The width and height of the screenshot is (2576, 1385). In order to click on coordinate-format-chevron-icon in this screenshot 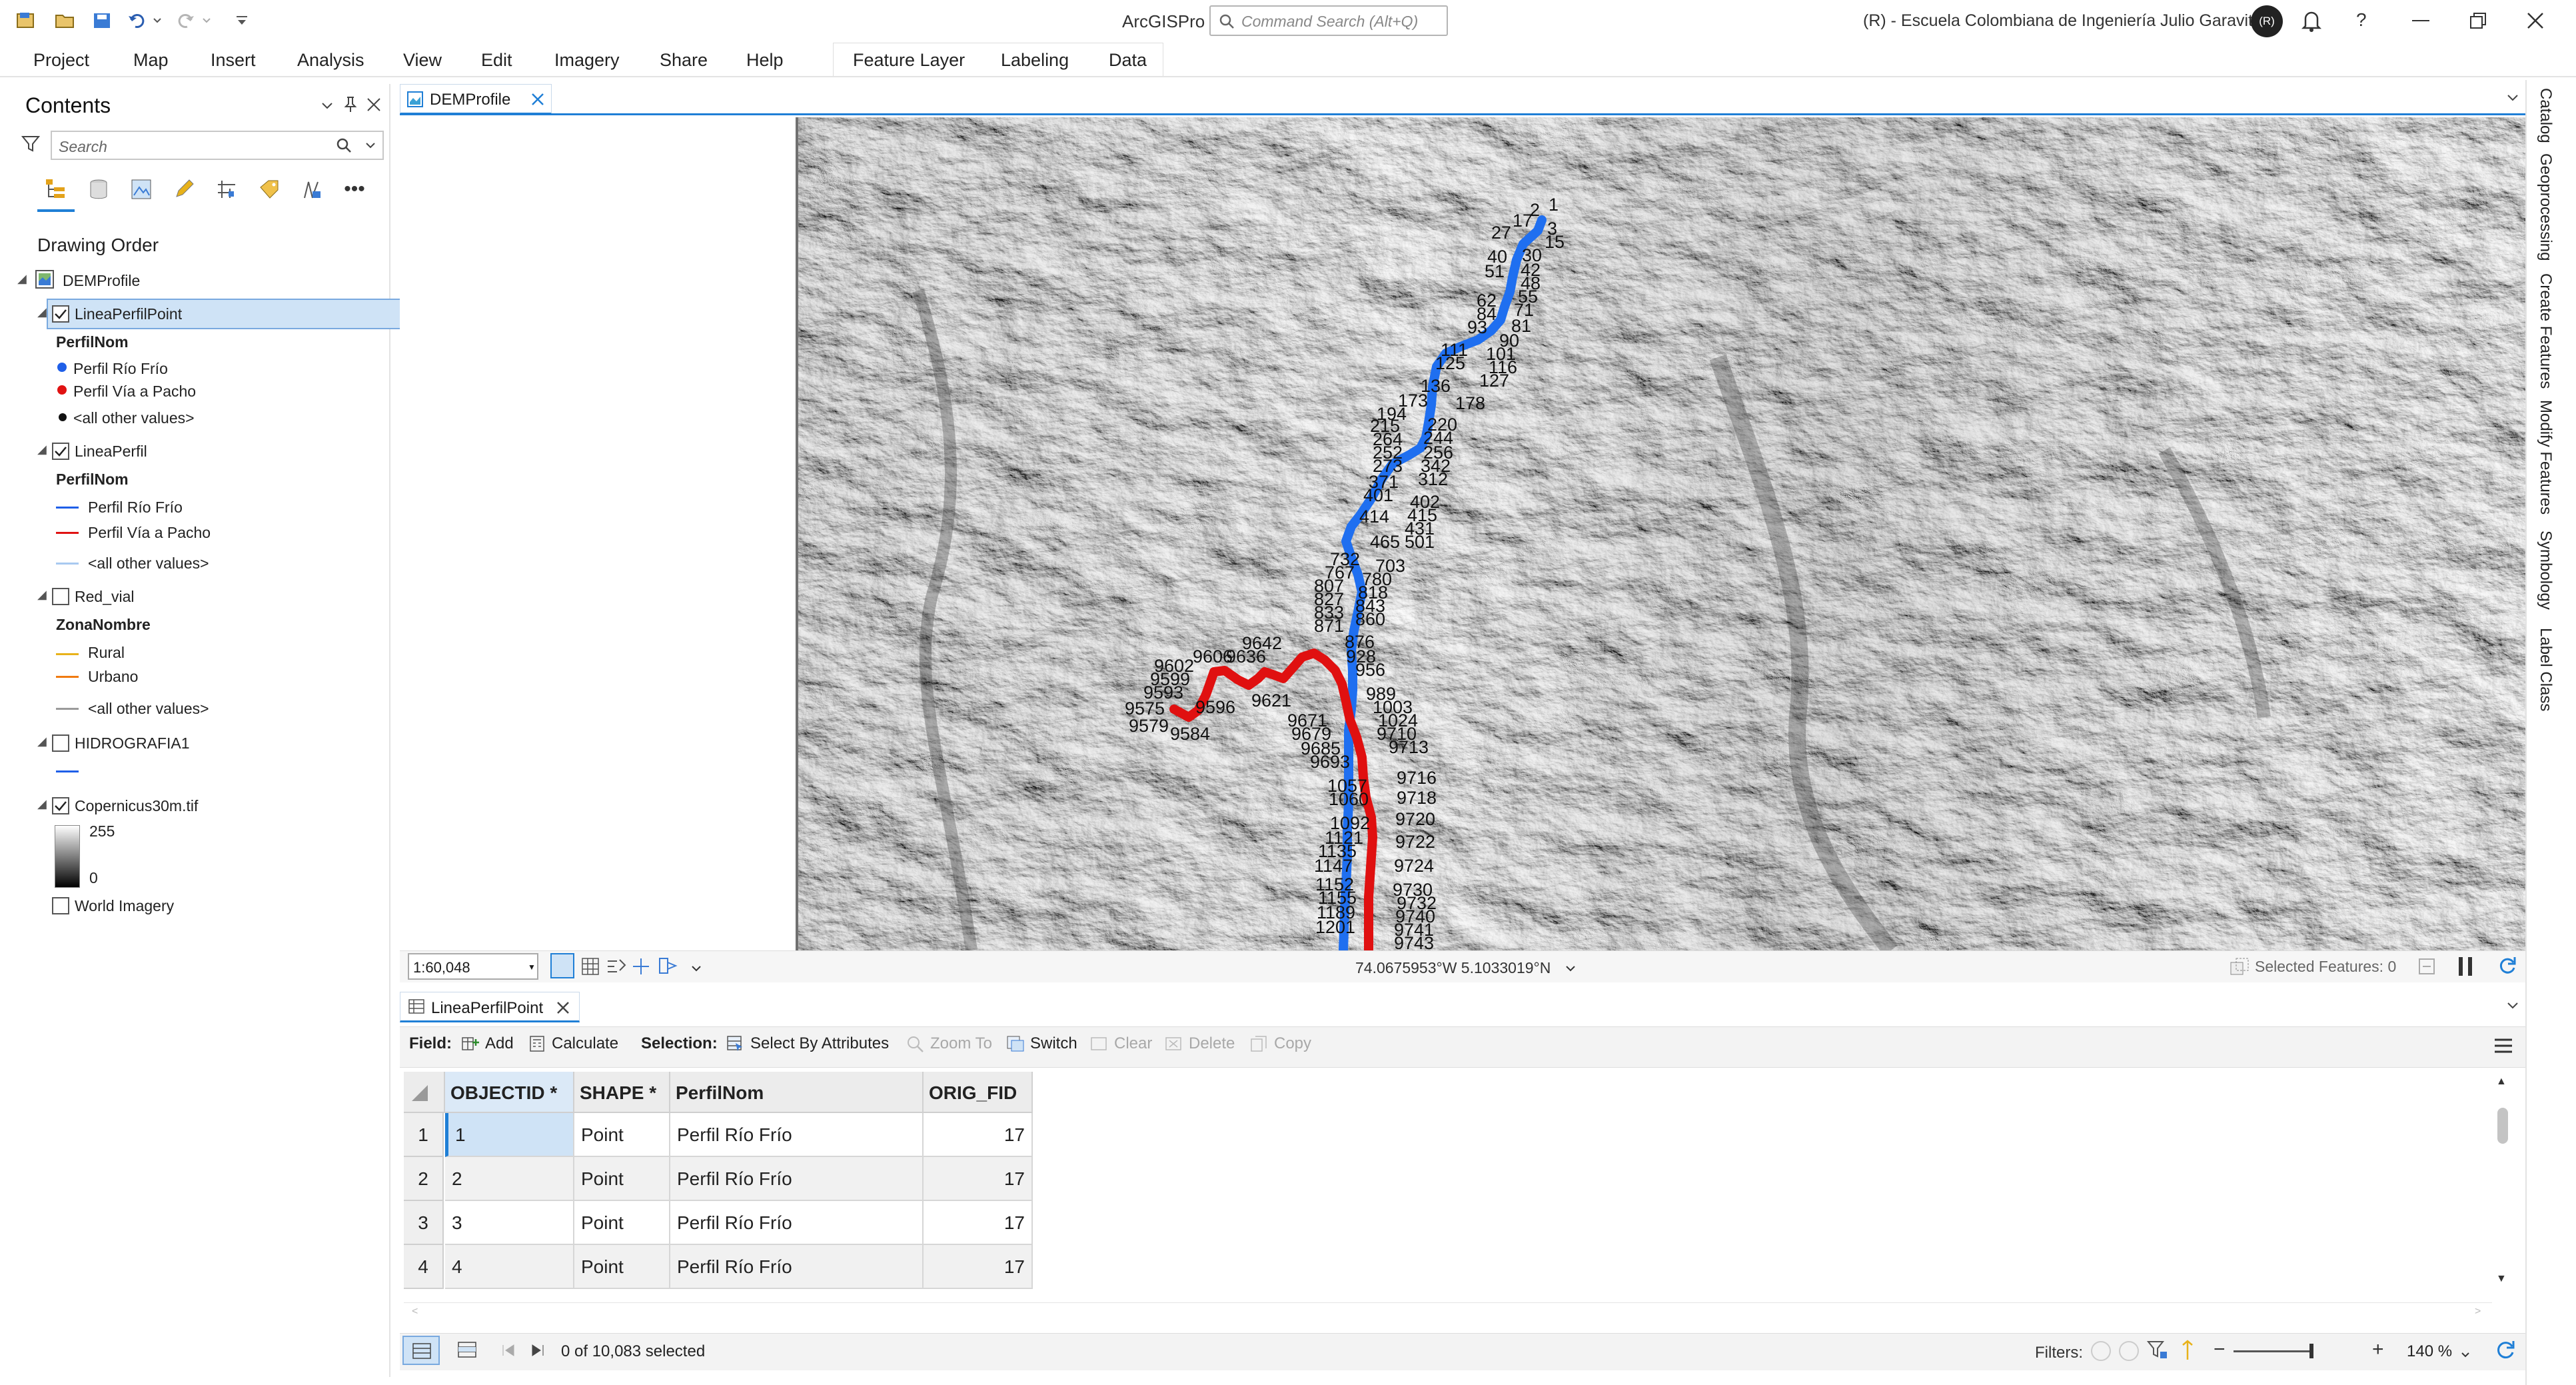, I will do `click(1570, 970)`.